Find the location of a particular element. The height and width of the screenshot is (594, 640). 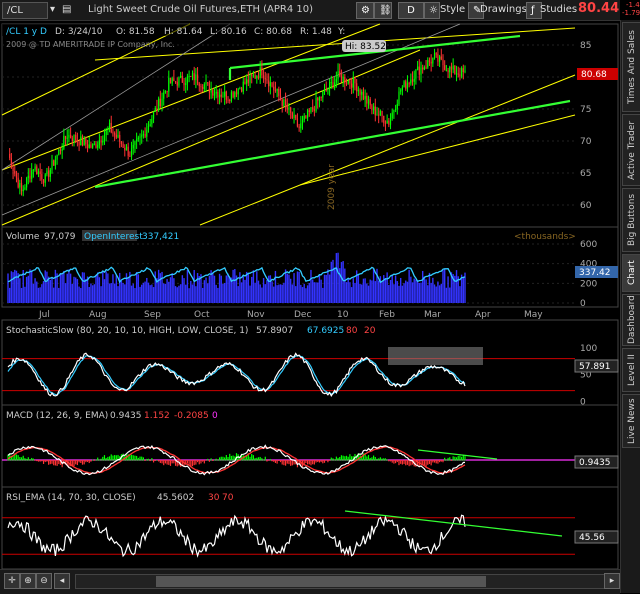

time-tick-label: May is located at coordinates (533, 315).